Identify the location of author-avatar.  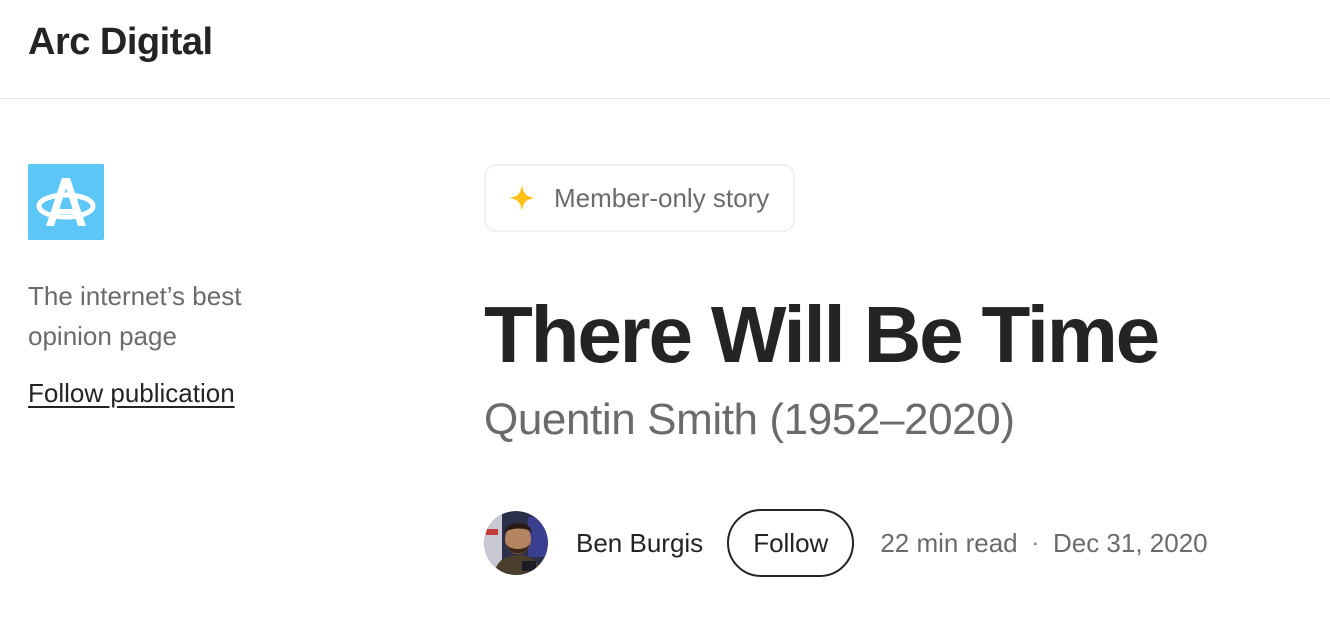
(516, 543).